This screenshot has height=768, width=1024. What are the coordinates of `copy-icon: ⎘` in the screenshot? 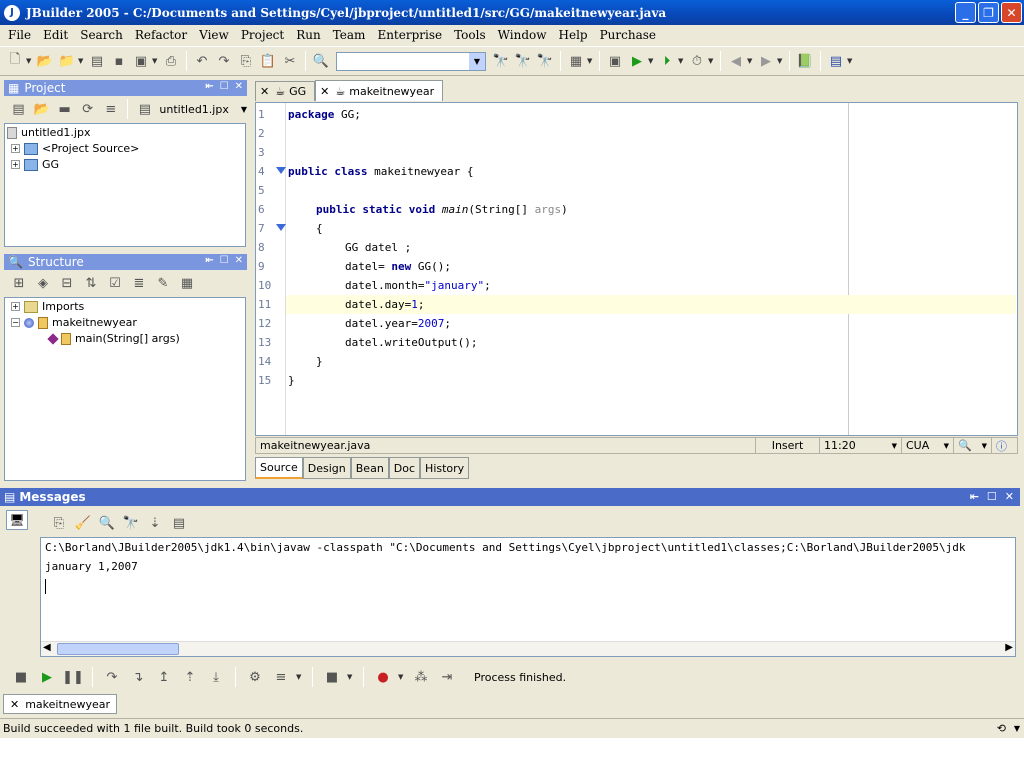 It's located at (246, 61).